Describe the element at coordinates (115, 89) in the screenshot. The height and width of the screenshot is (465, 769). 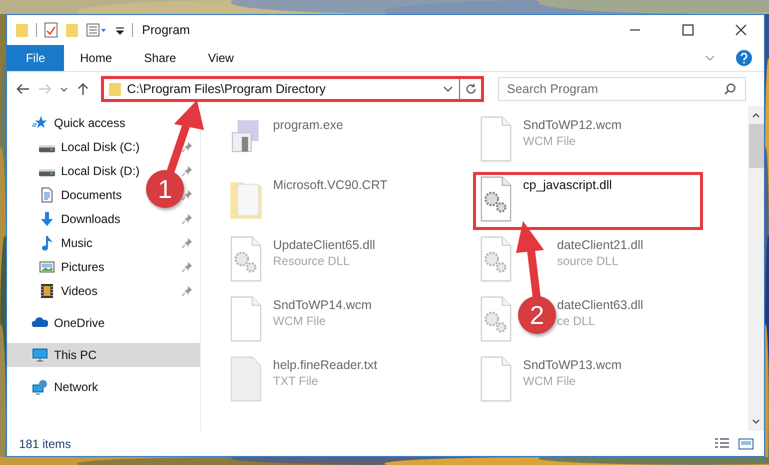
I see `folder-icon` at that location.